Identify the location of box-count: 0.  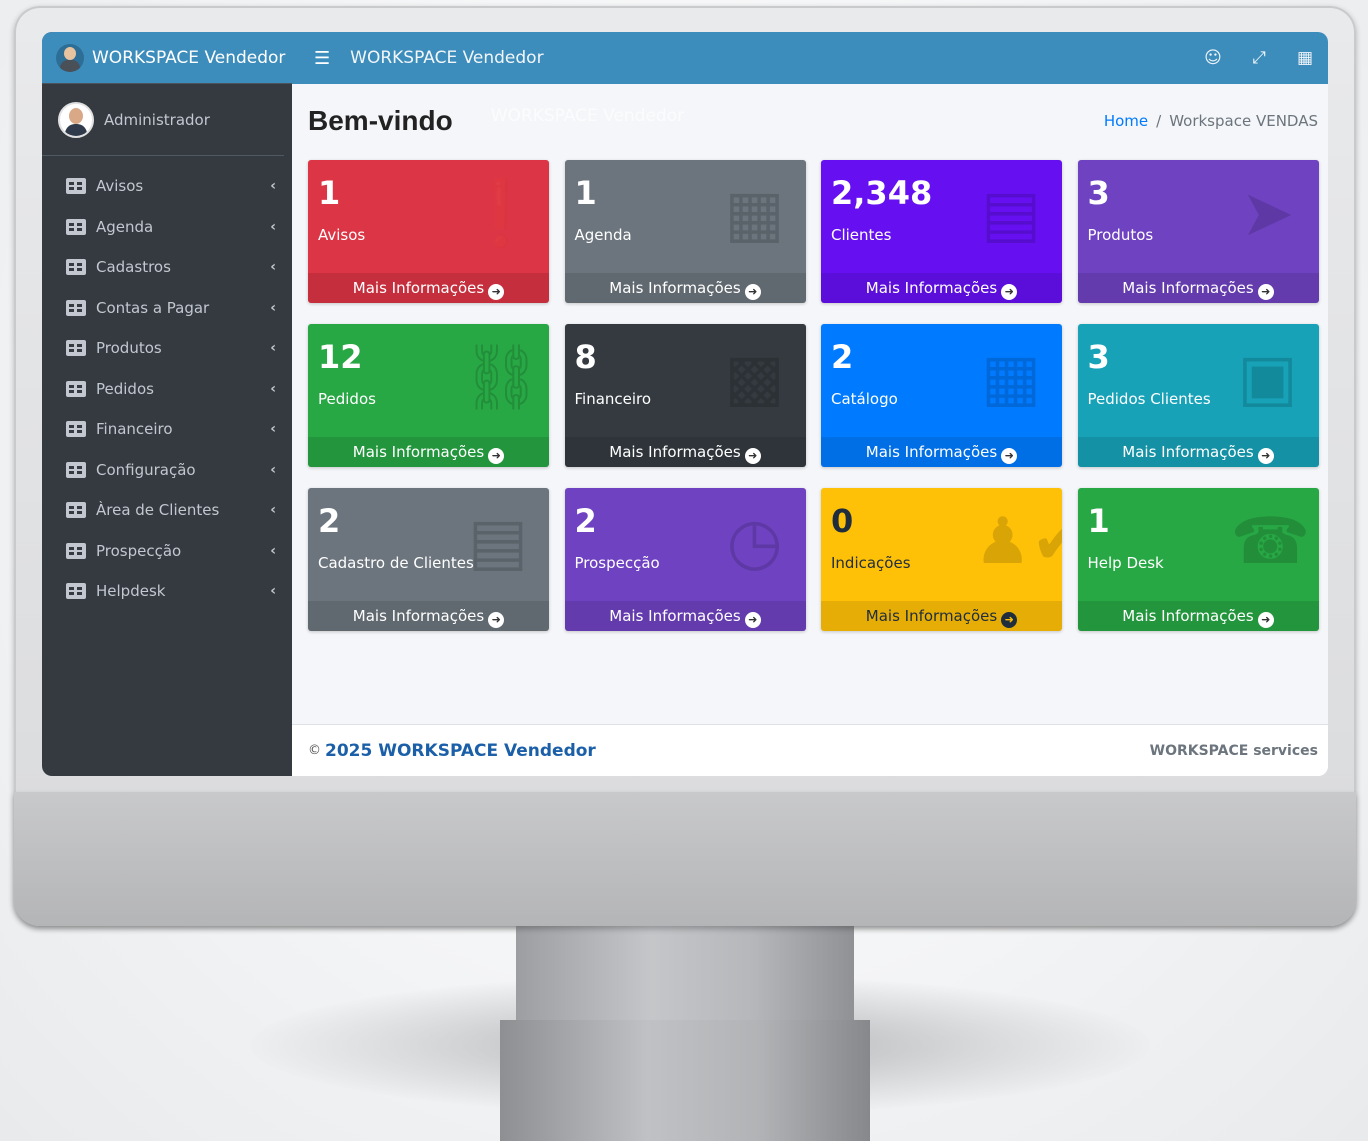
(842, 521).